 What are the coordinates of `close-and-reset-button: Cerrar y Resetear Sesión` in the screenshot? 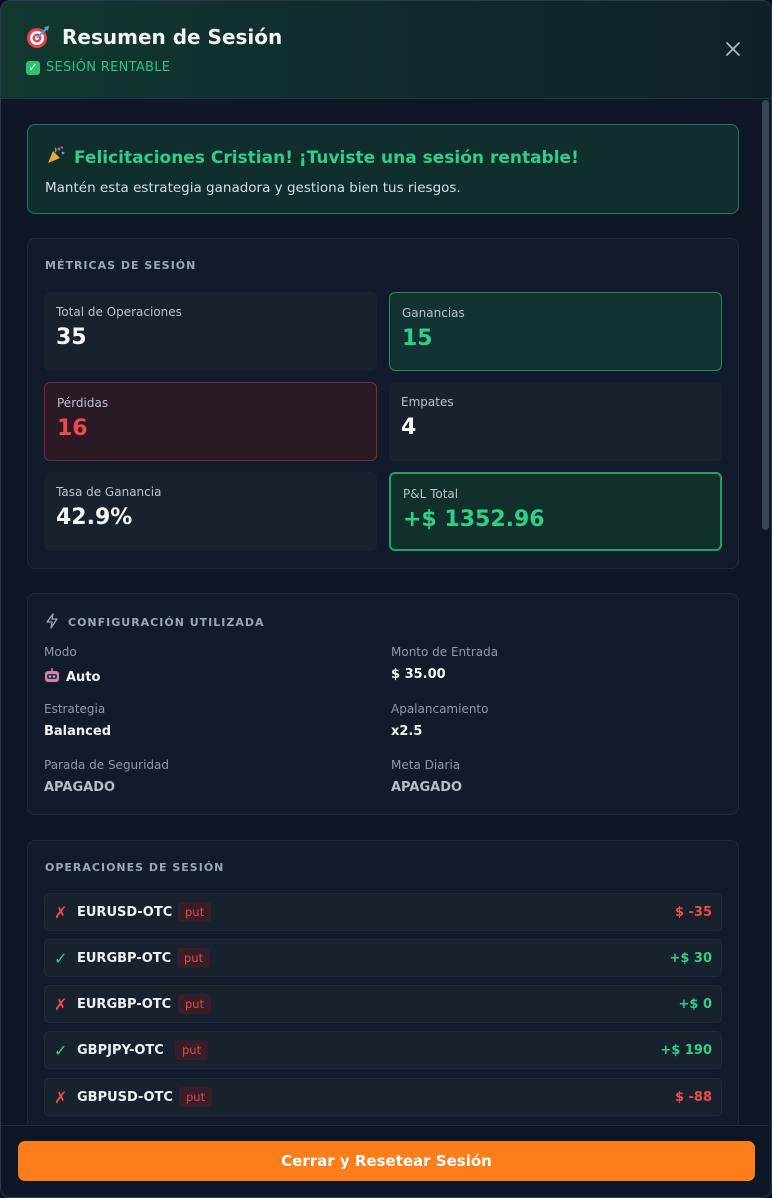 It's located at (386, 1161).